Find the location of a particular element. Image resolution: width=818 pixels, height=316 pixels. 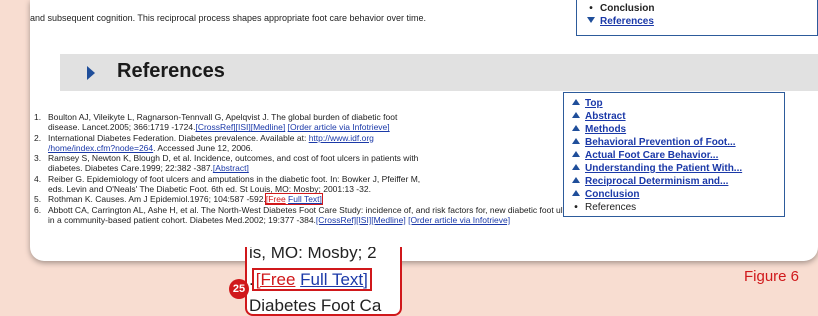

toc-item-methods: Methods is located at coordinates (678, 129).